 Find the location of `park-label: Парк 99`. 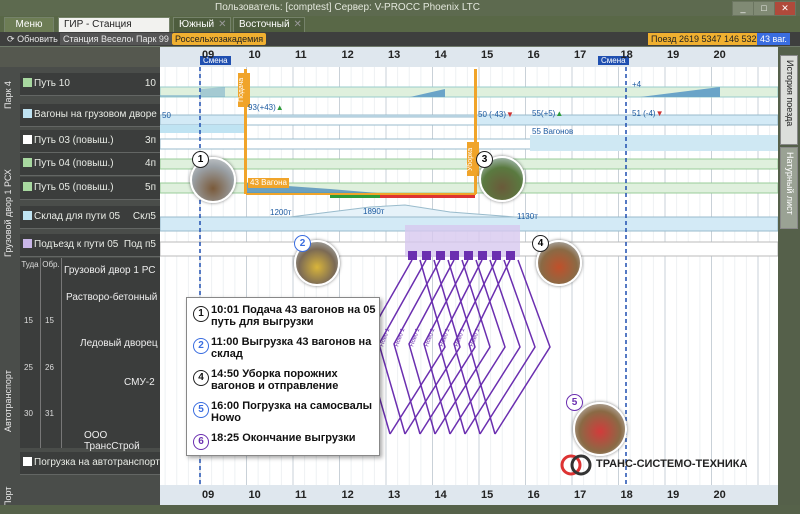

park-label: Парк 99 is located at coordinates (152, 39).